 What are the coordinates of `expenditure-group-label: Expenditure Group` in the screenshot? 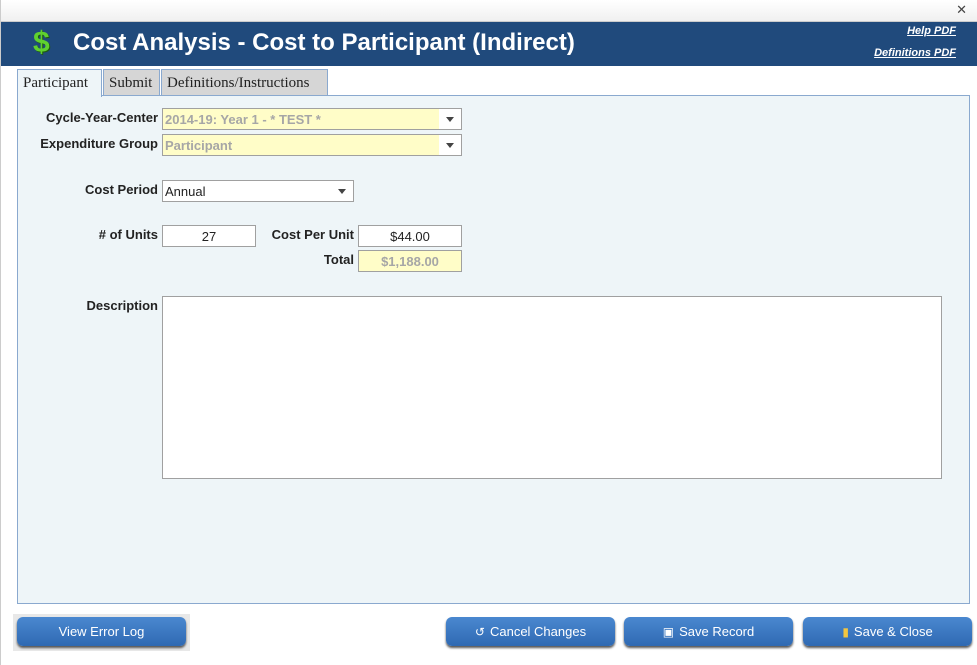 It's located at (99, 143).